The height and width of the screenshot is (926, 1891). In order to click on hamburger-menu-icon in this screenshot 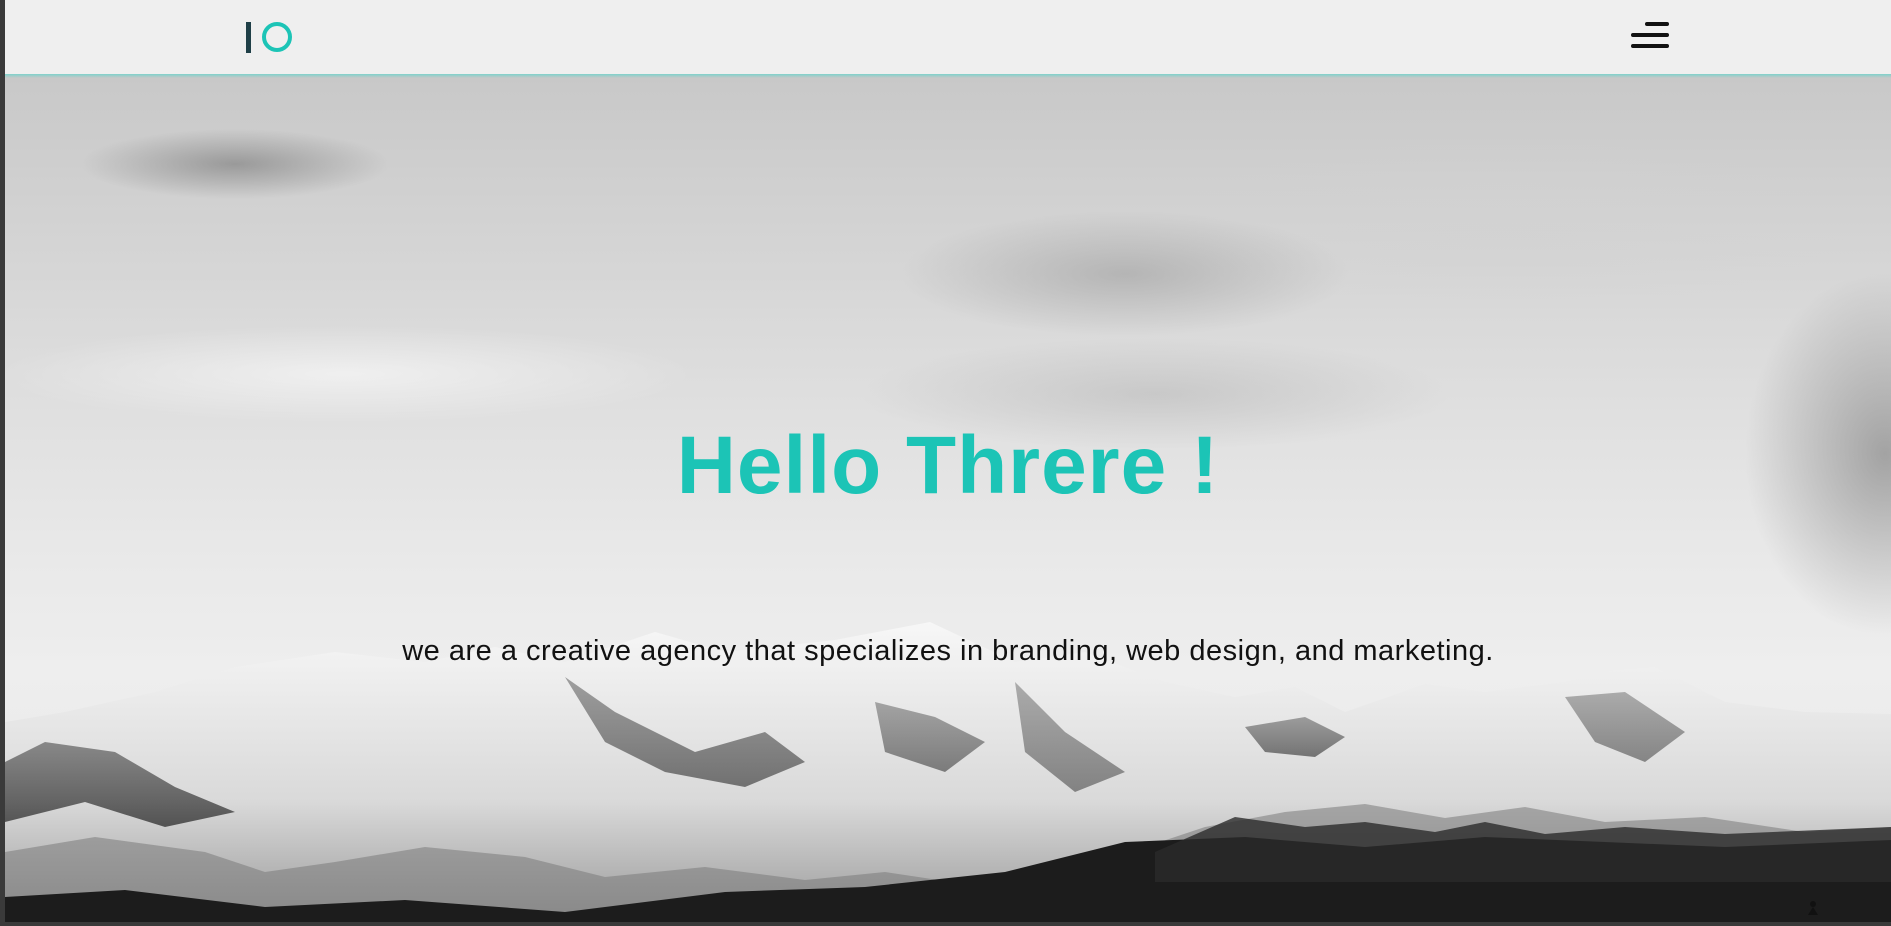, I will do `click(1650, 35)`.